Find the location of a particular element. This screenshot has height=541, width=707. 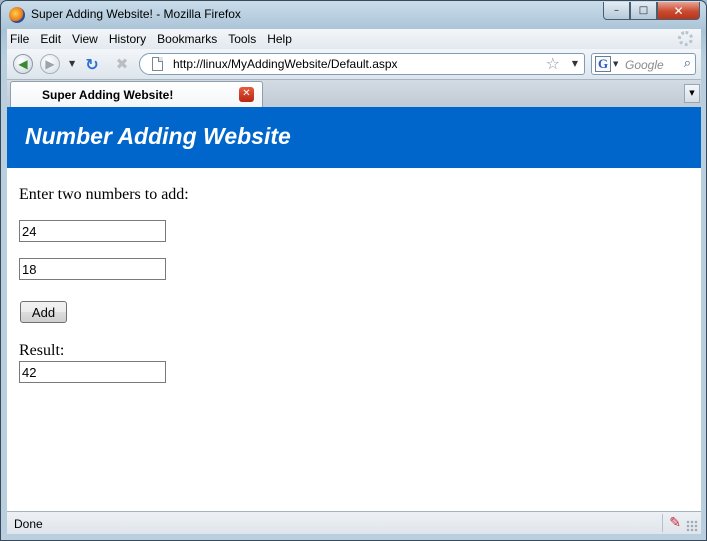

search-engine-dropdown-icon: ▼ is located at coordinates (615, 64).